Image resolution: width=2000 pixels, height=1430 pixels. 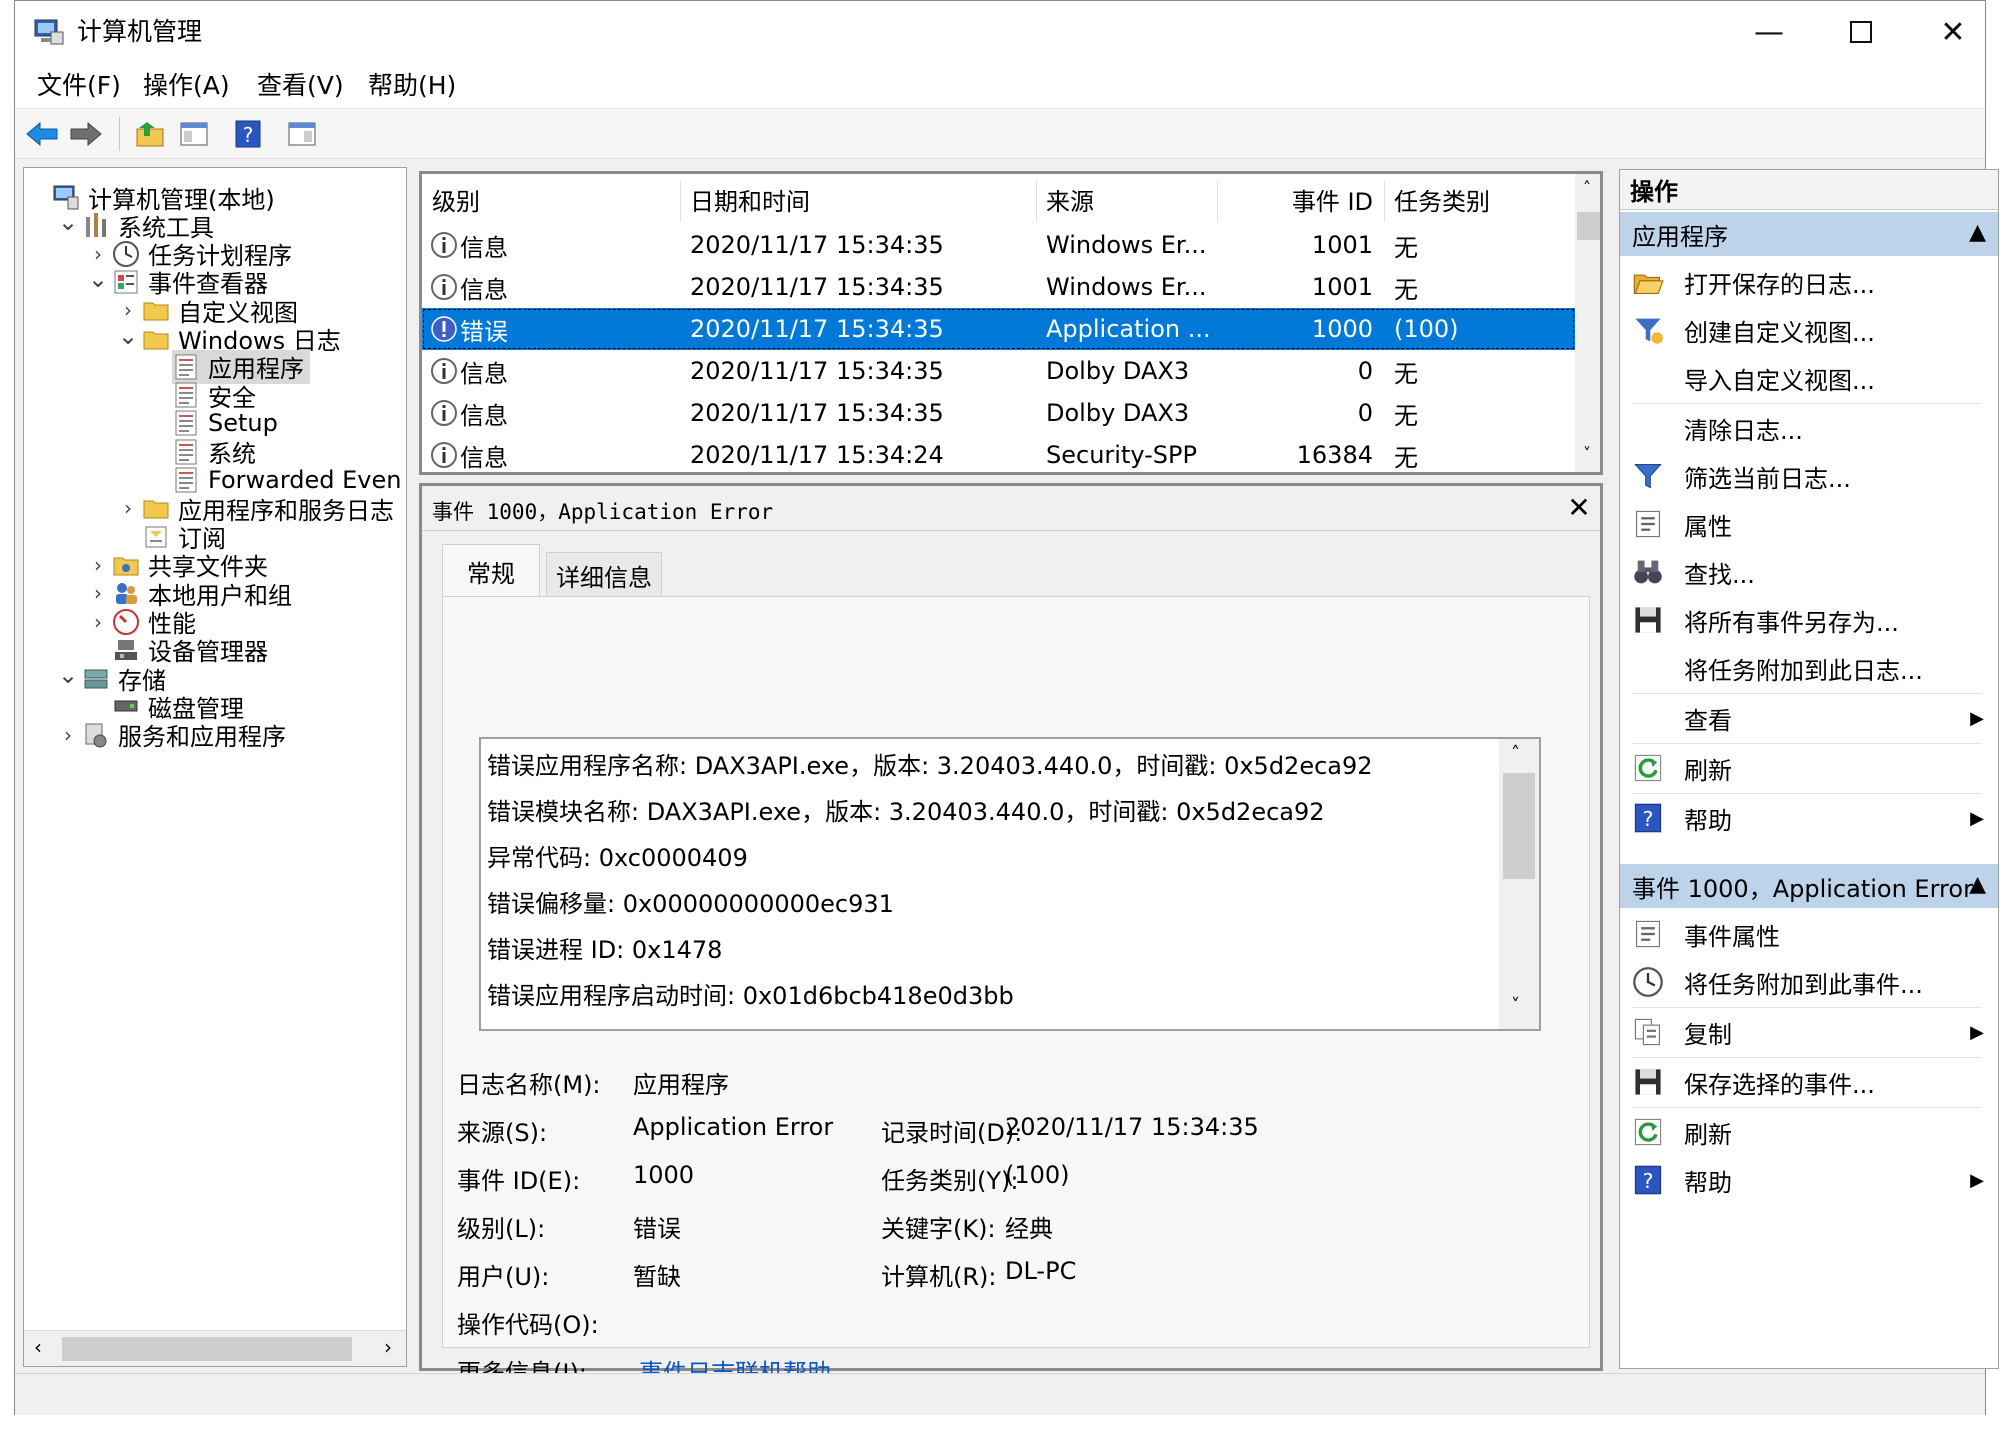 I want to click on title-bar: 计算机管理 — ✕, so click(x=1000, y=32).